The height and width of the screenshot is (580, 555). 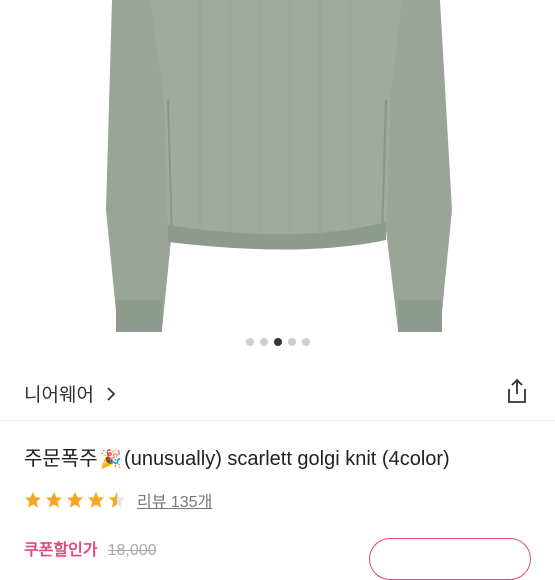 What do you see at coordinates (450, 559) in the screenshot?
I see `coupon-button` at bounding box center [450, 559].